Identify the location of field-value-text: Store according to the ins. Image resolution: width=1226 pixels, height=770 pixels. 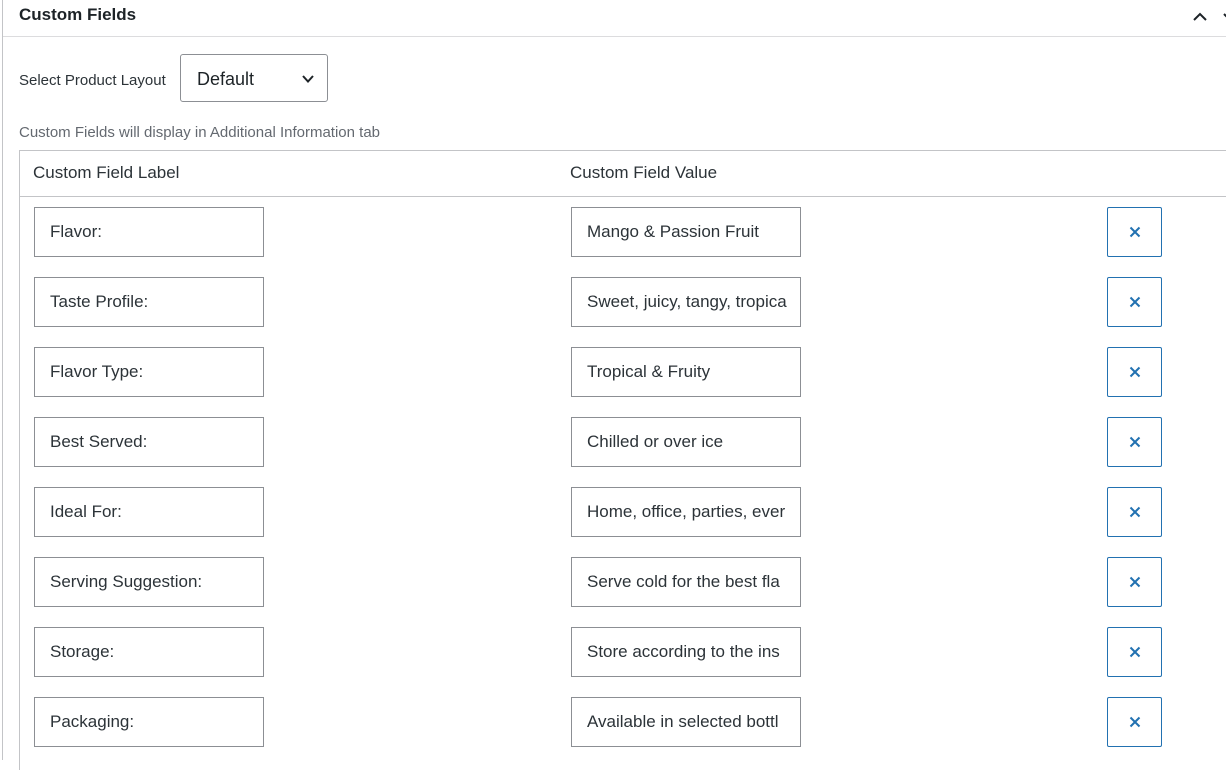
(683, 651).